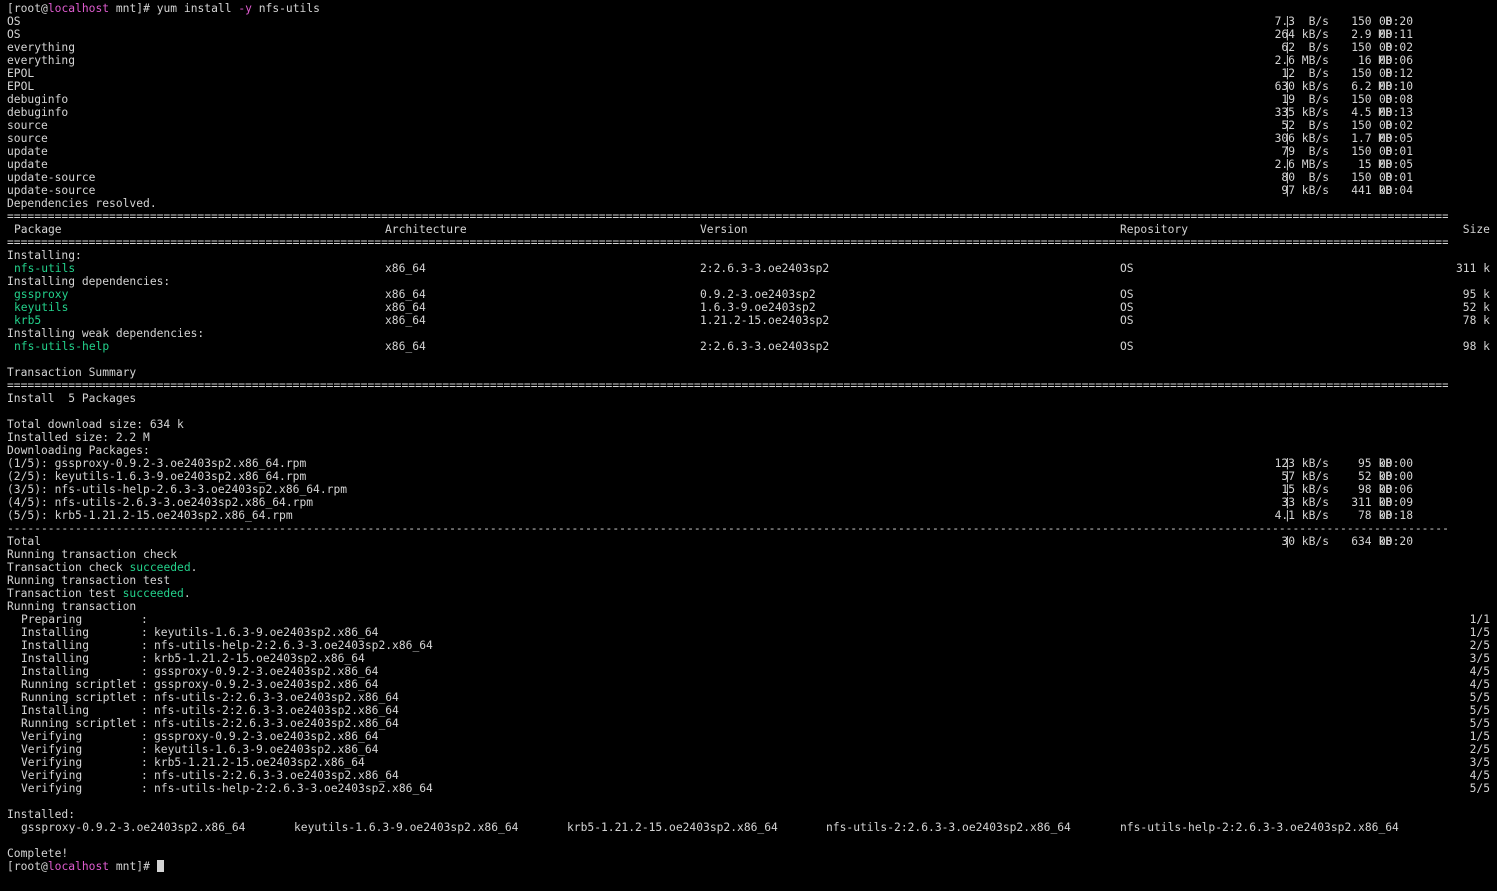 This screenshot has width=1497, height=891. Describe the element at coordinates (1472, 268) in the screenshot. I see `package-size: 311 k` at that location.